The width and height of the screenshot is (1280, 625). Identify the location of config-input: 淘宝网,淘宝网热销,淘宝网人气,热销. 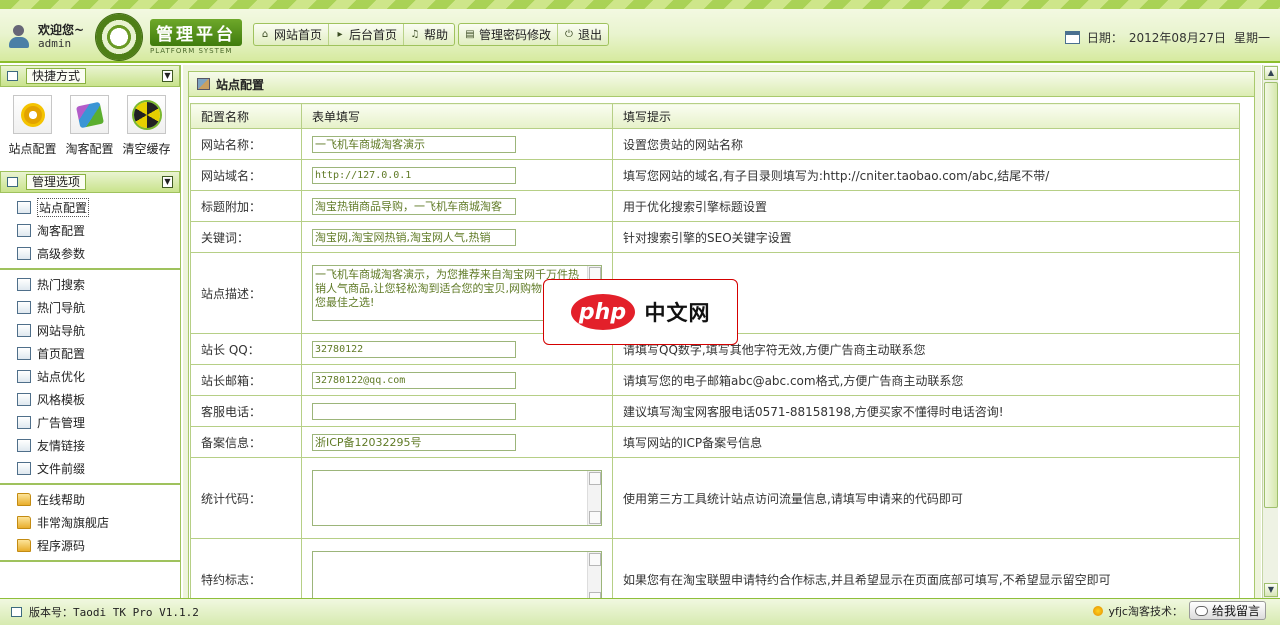
(414, 237).